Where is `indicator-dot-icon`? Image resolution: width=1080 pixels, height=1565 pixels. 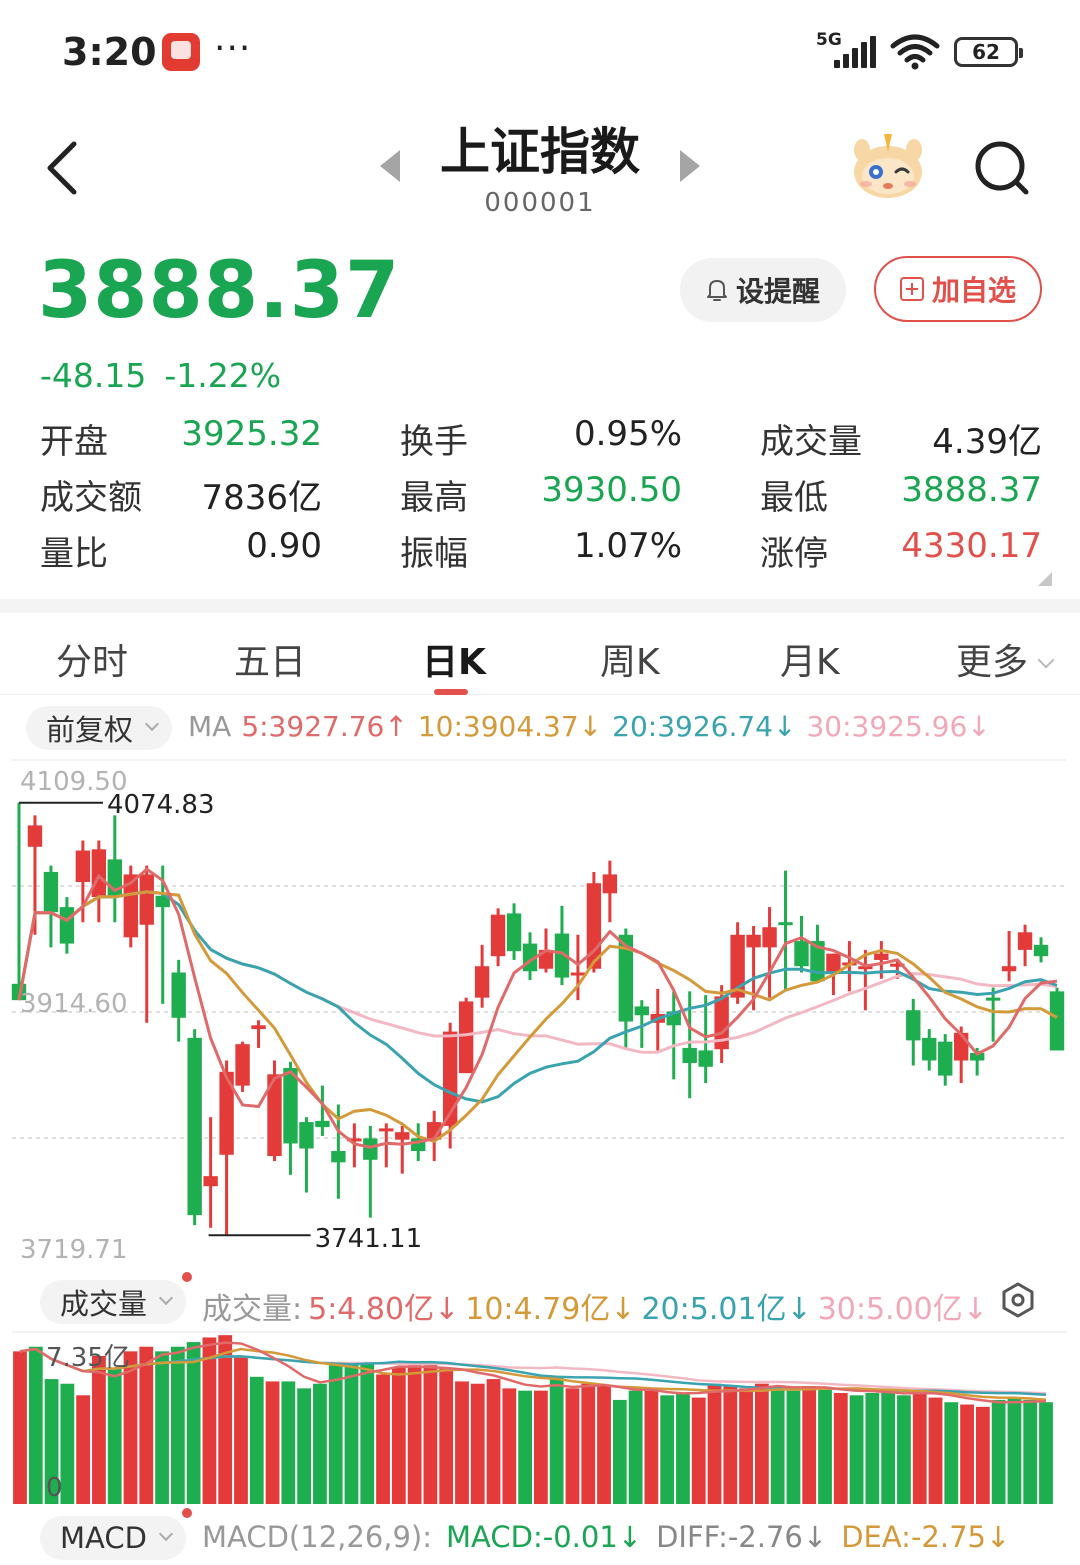
indicator-dot-icon is located at coordinates (187, 1513).